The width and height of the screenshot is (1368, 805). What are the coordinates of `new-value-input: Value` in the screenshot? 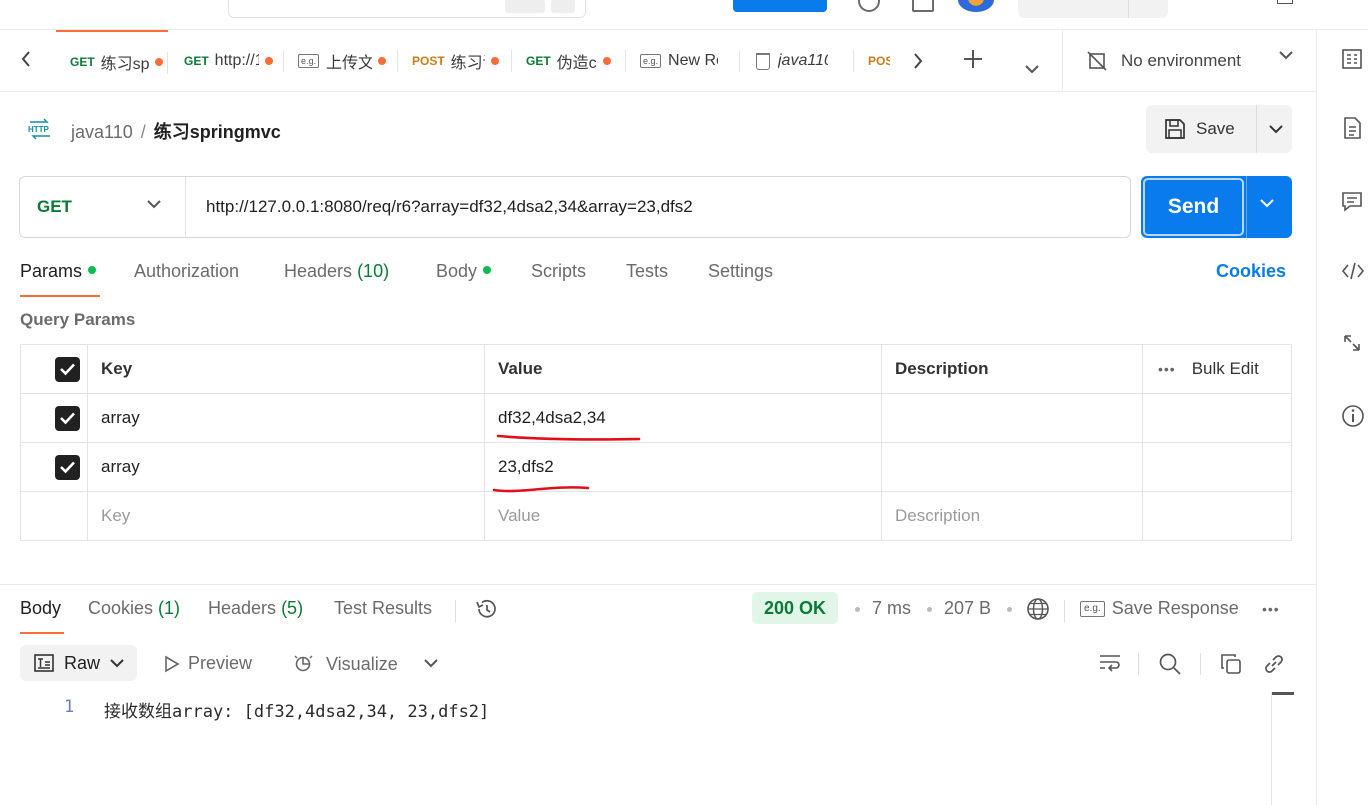 It's located at (683, 516).